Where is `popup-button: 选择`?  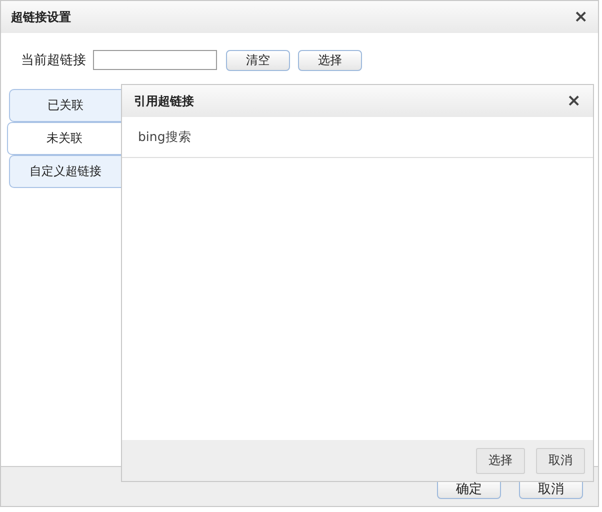 popup-button: 选择 is located at coordinates (500, 461).